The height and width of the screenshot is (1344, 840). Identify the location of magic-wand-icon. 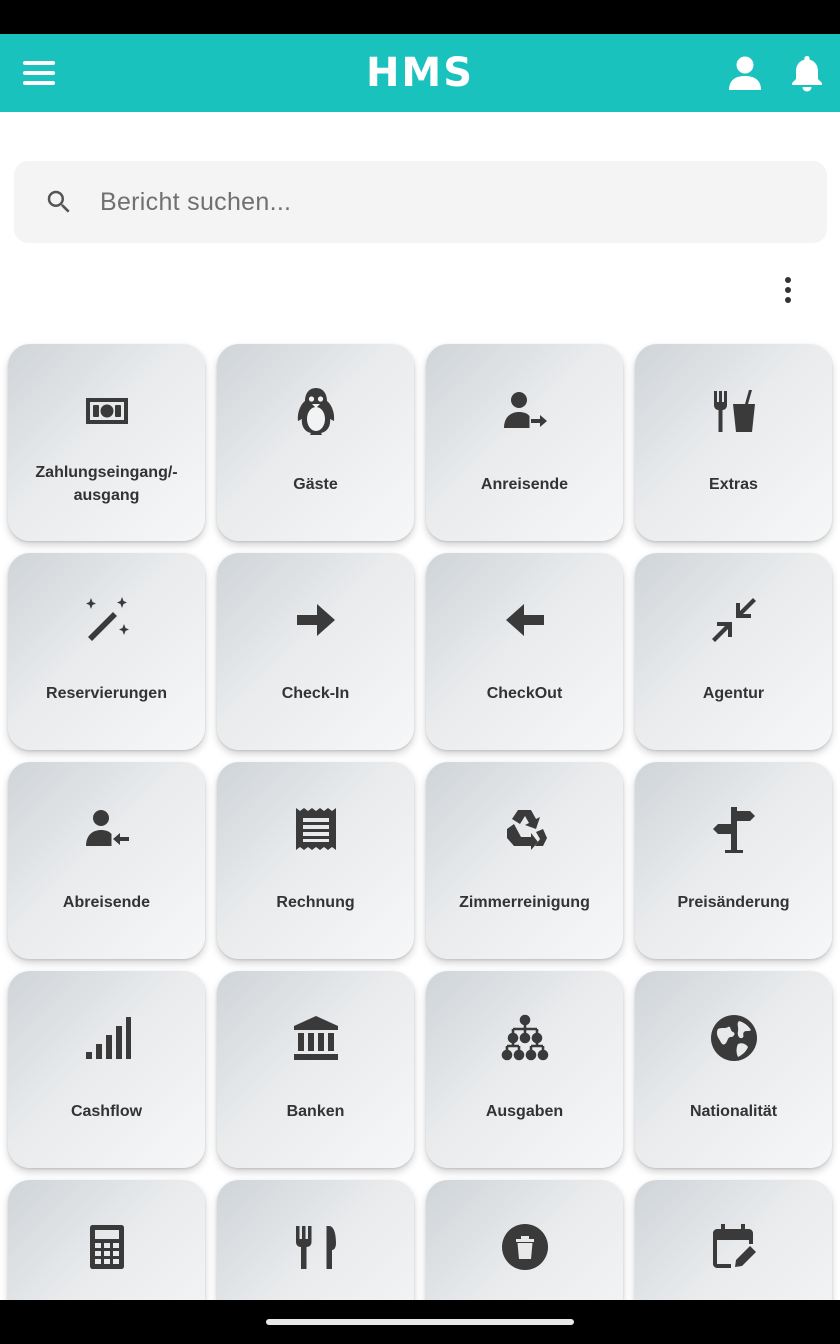
(106, 620).